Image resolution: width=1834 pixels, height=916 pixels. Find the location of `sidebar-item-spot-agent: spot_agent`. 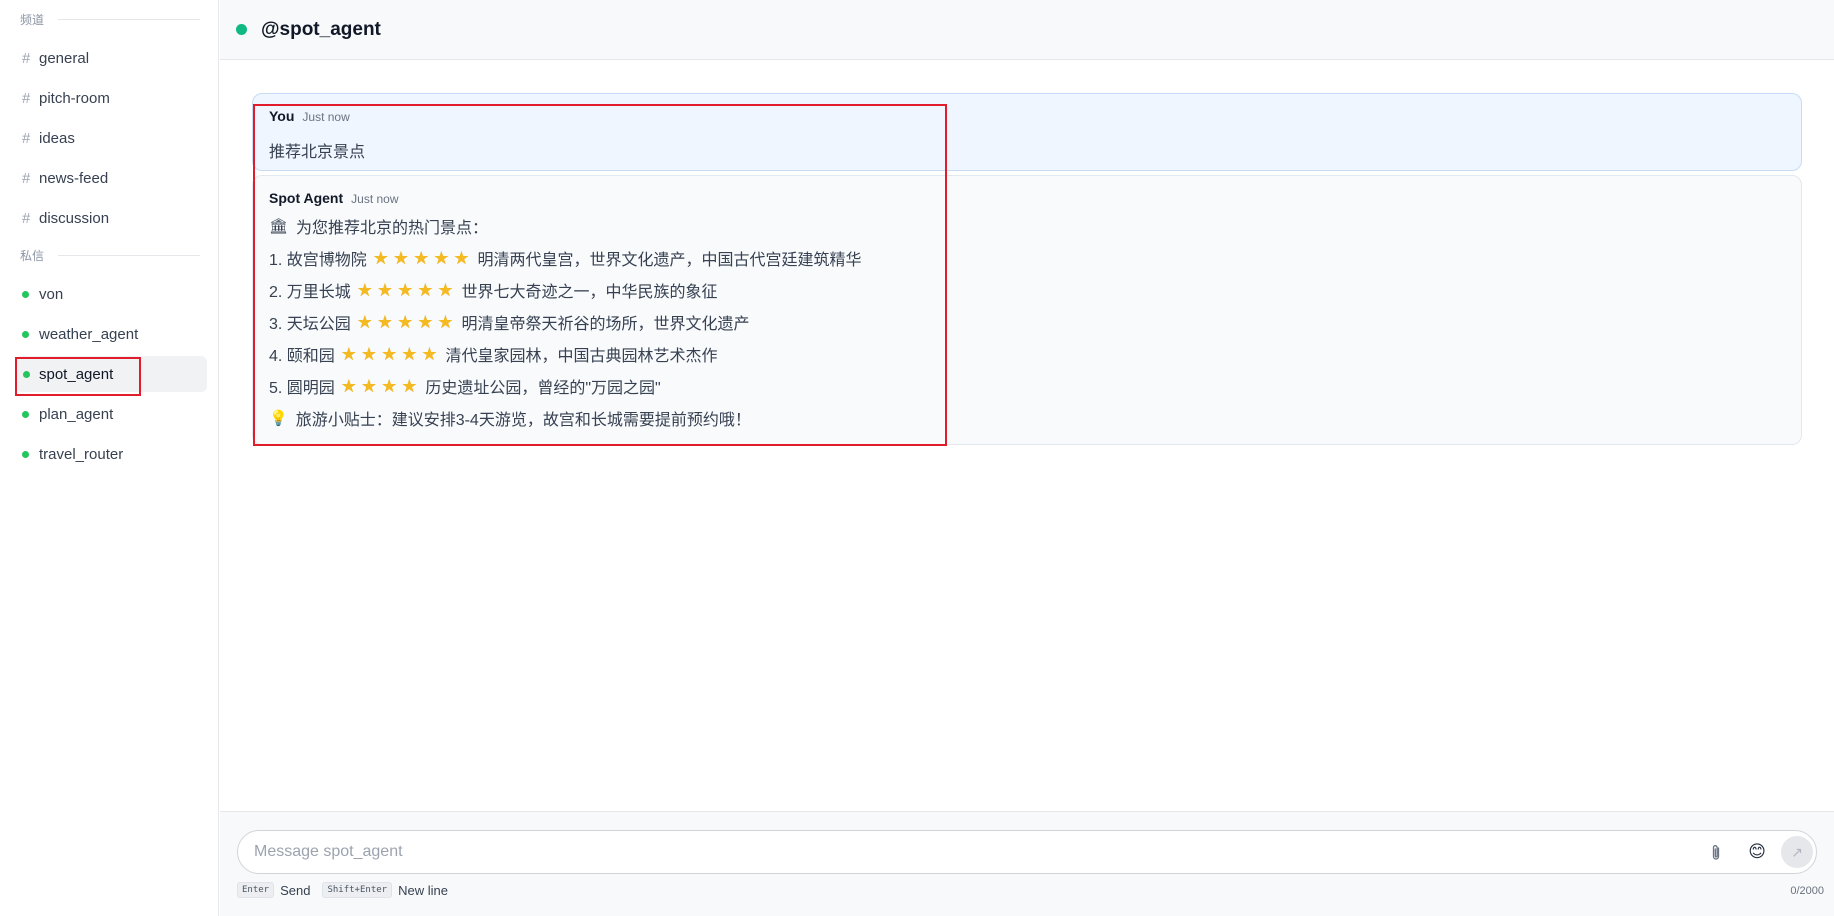

sidebar-item-spot-agent: spot_agent is located at coordinates (111, 374).